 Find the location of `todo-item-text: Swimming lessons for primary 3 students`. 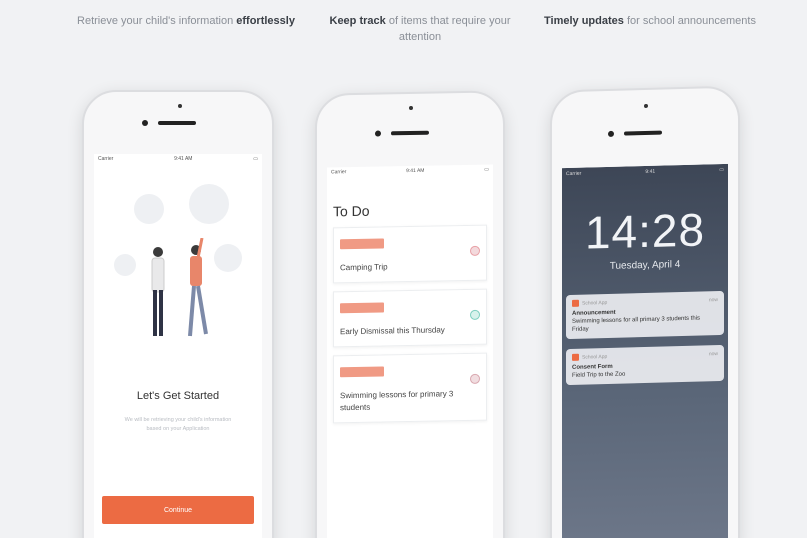

todo-item-text: Swimming lessons for primary 3 students is located at coordinates (397, 401).